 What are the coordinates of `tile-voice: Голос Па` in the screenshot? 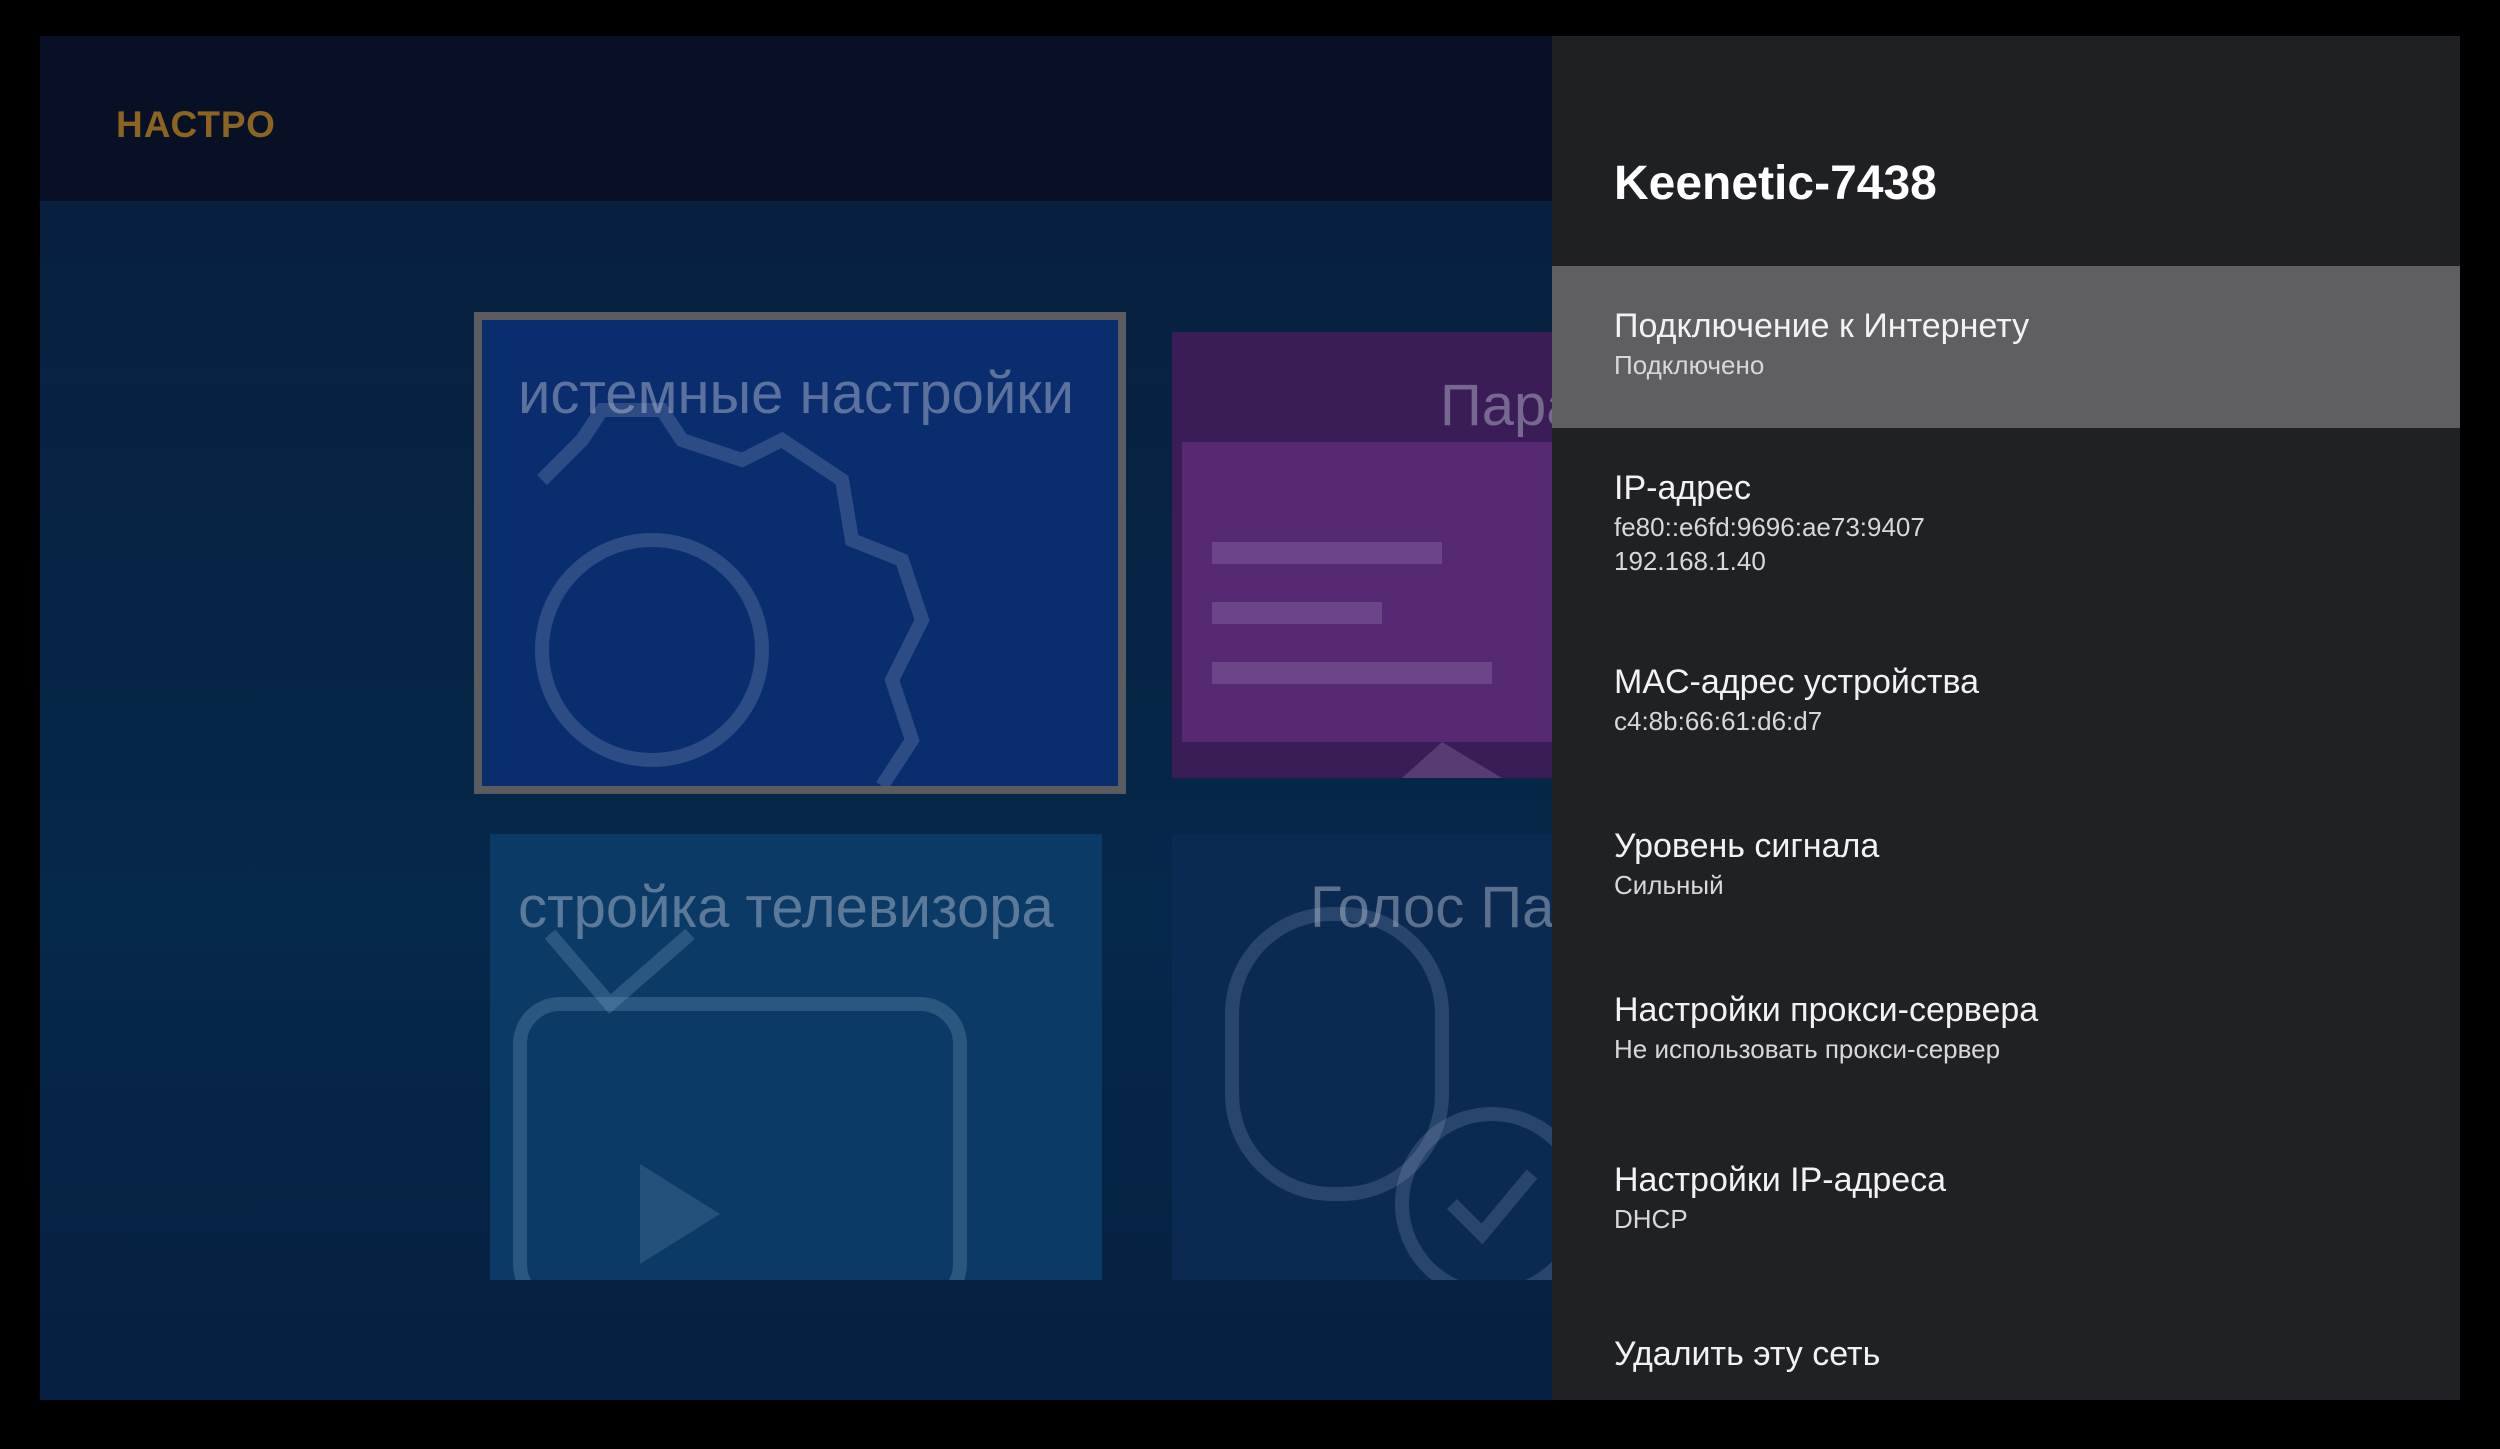 It's located at (1382, 1057).